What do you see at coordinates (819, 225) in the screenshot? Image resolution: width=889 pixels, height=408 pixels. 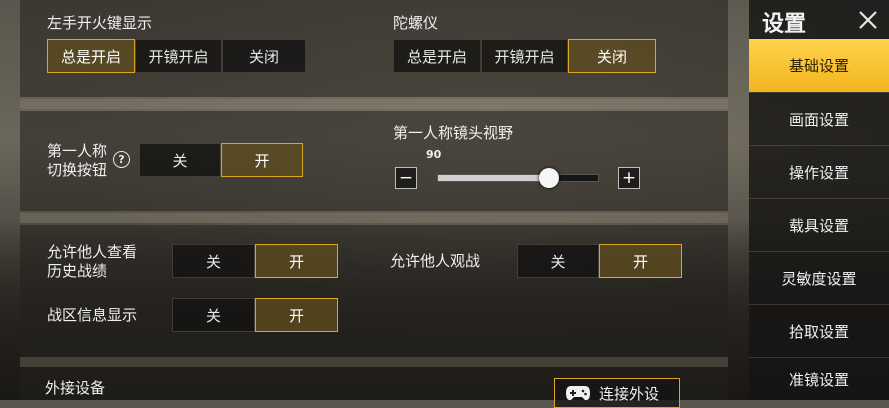 I see `sidebar-item-vehicle: 载具设置` at bounding box center [819, 225].